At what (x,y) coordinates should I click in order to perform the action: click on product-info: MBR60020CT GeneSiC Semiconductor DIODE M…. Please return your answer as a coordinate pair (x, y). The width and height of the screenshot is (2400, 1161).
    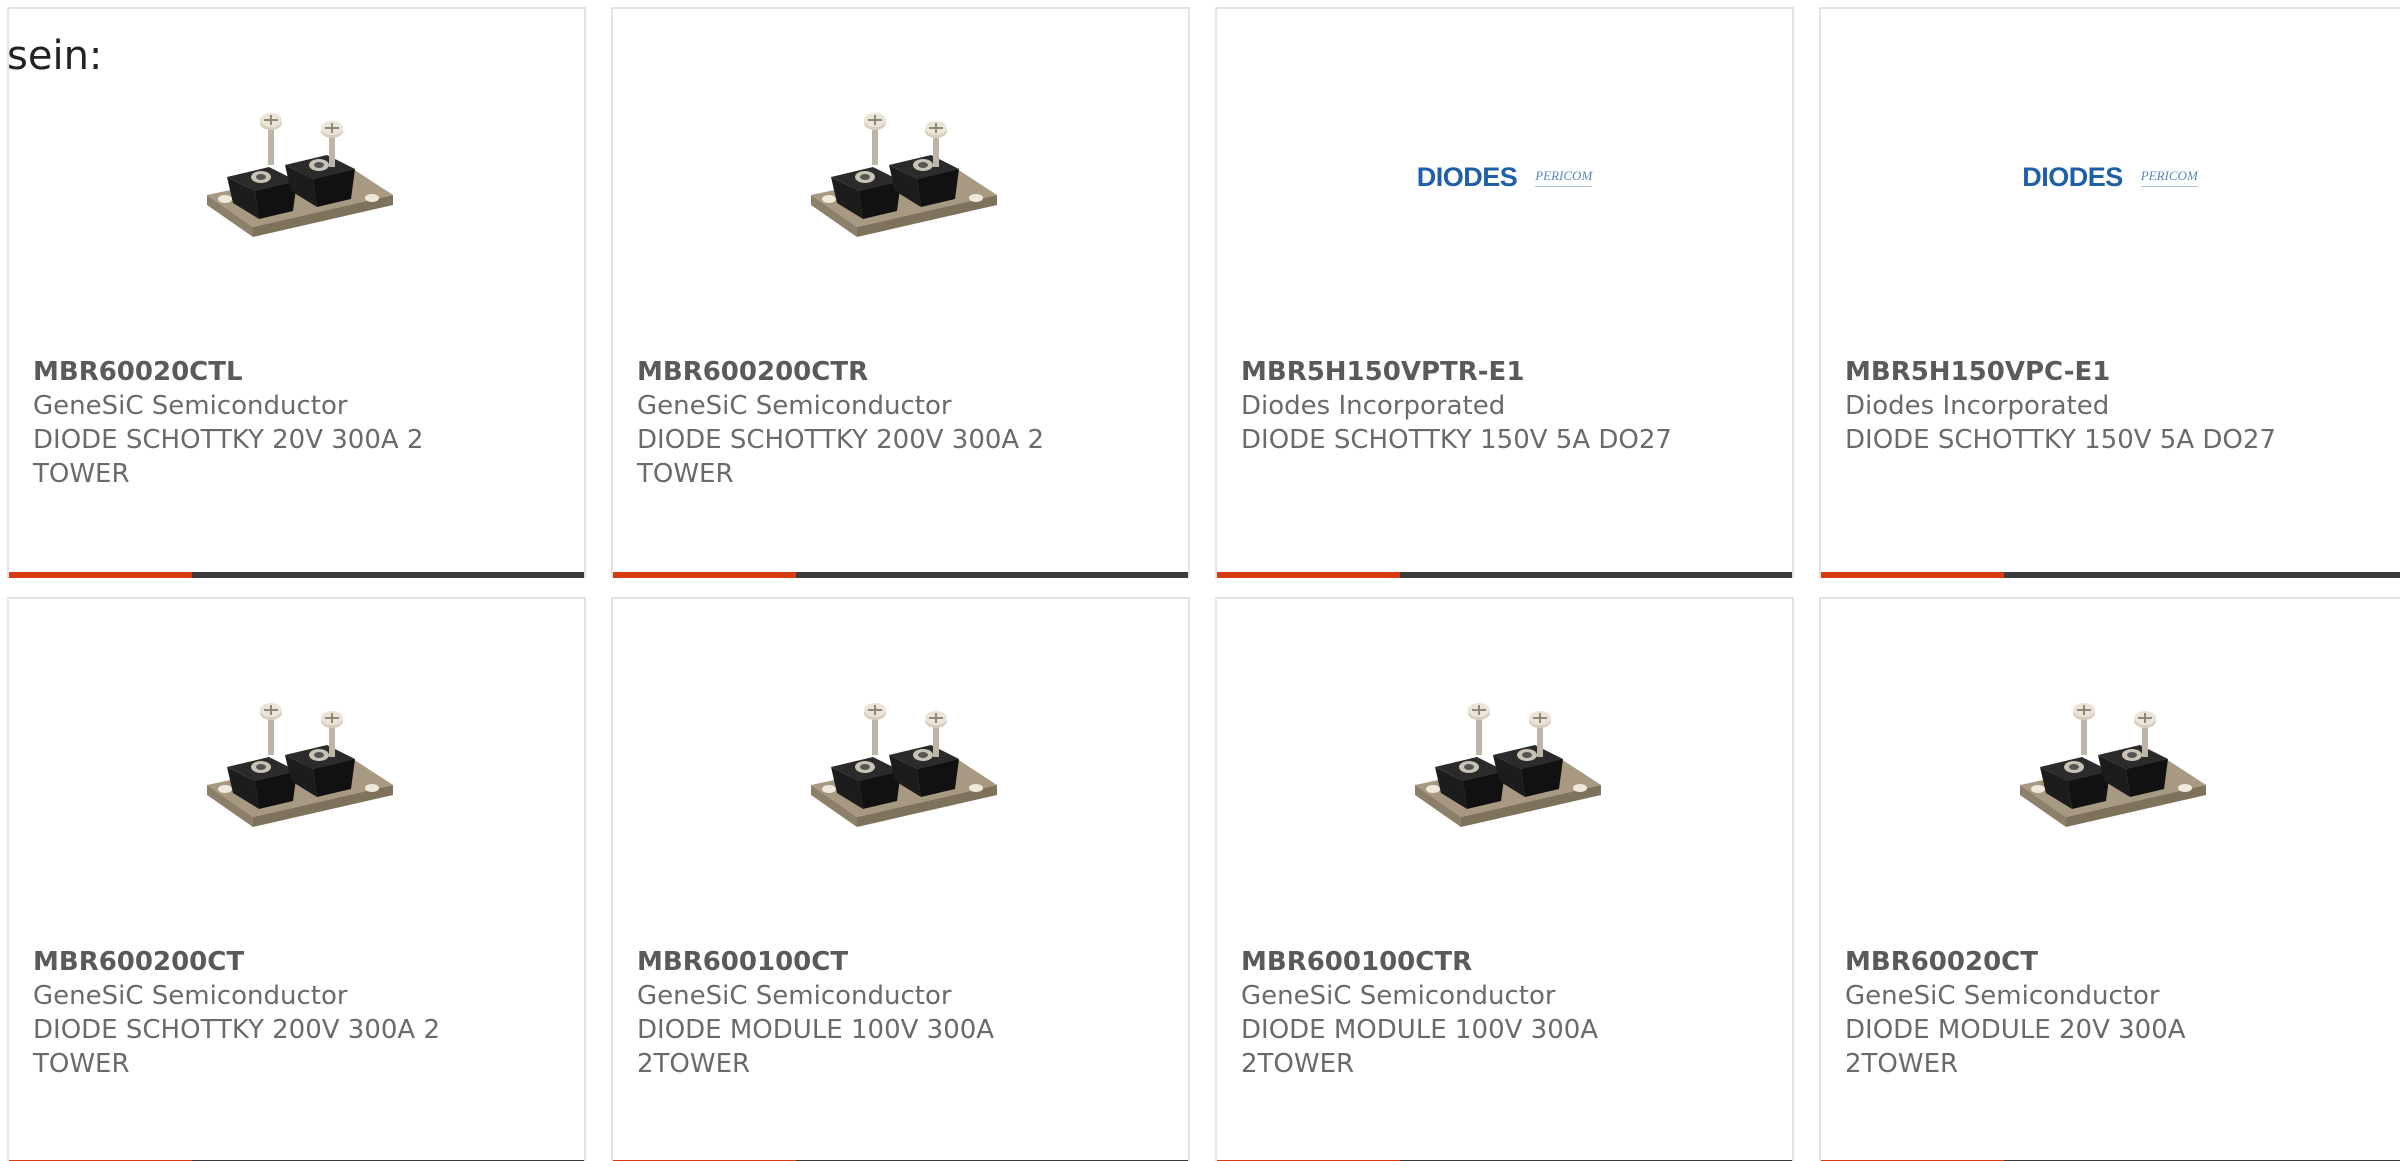
    Looking at the image, I should click on (2119, 1013).